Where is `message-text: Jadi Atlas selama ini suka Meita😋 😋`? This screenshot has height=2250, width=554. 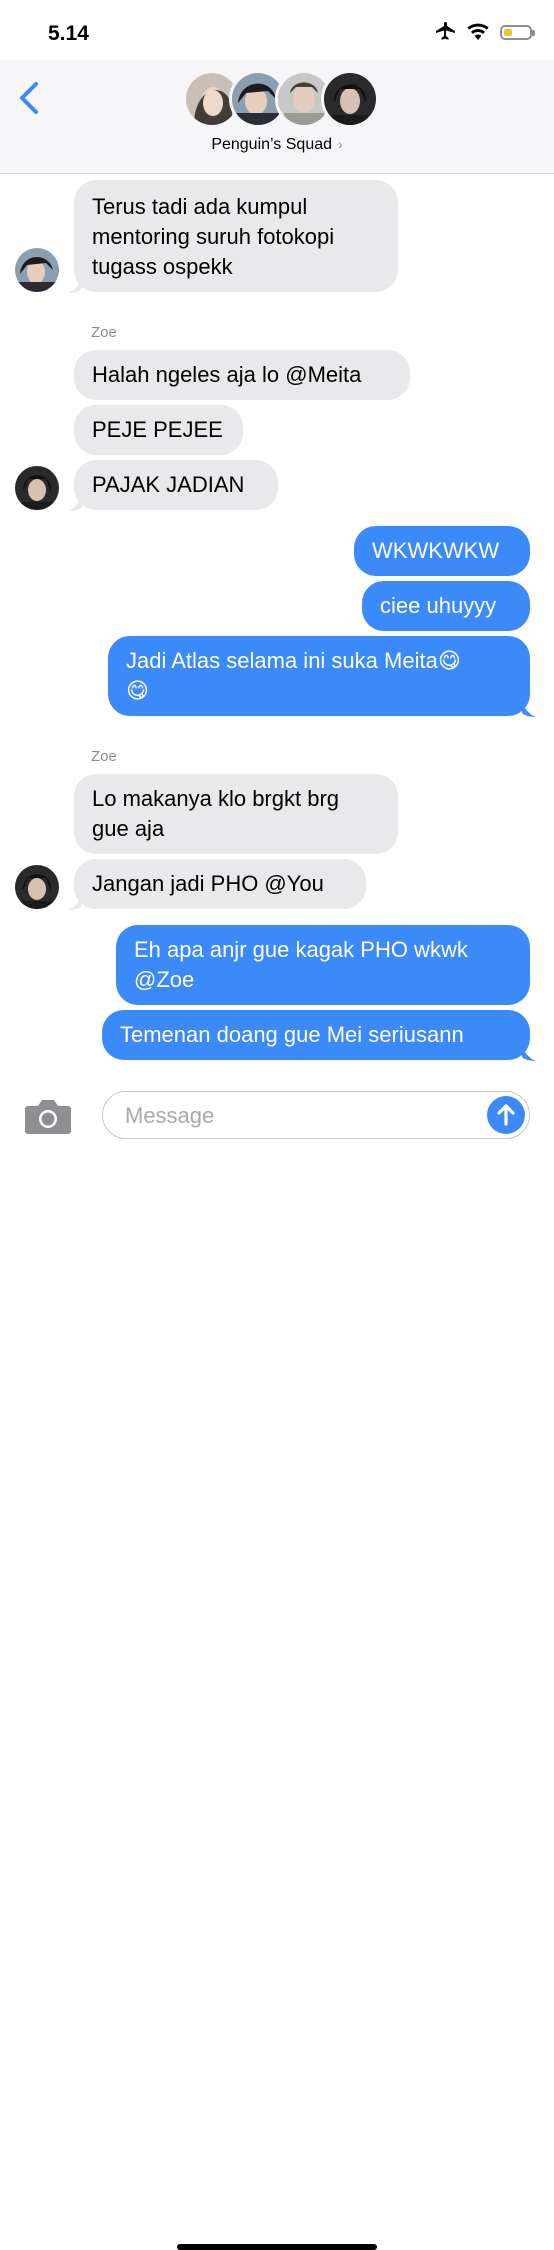 message-text: Jadi Atlas selama ini suka Meita😋 😋 is located at coordinates (293, 675).